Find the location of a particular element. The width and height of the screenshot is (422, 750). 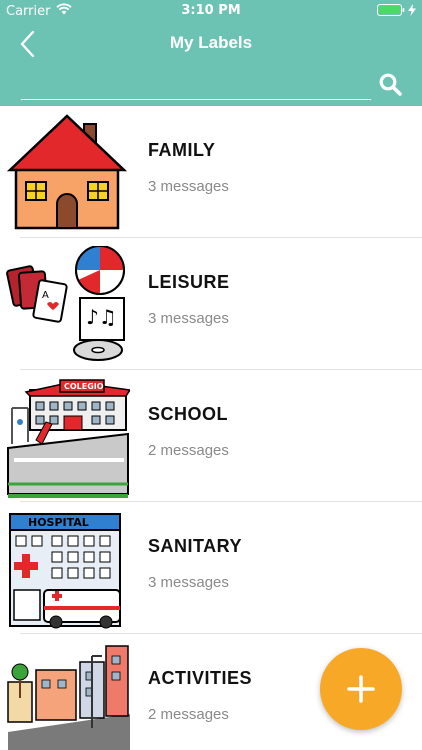

svg-text: A is located at coordinates (45, 295).